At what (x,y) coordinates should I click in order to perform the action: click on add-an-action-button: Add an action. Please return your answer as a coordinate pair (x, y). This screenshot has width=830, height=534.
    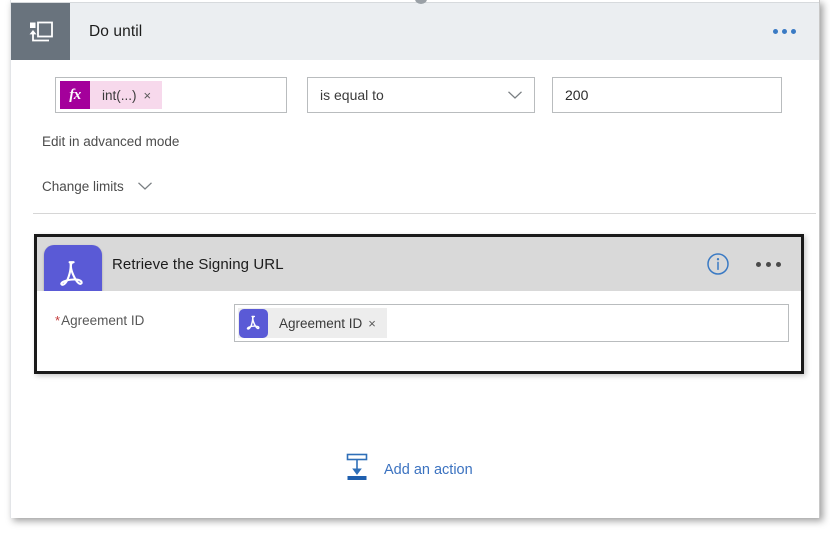
    Looking at the image, I should click on (407, 469).